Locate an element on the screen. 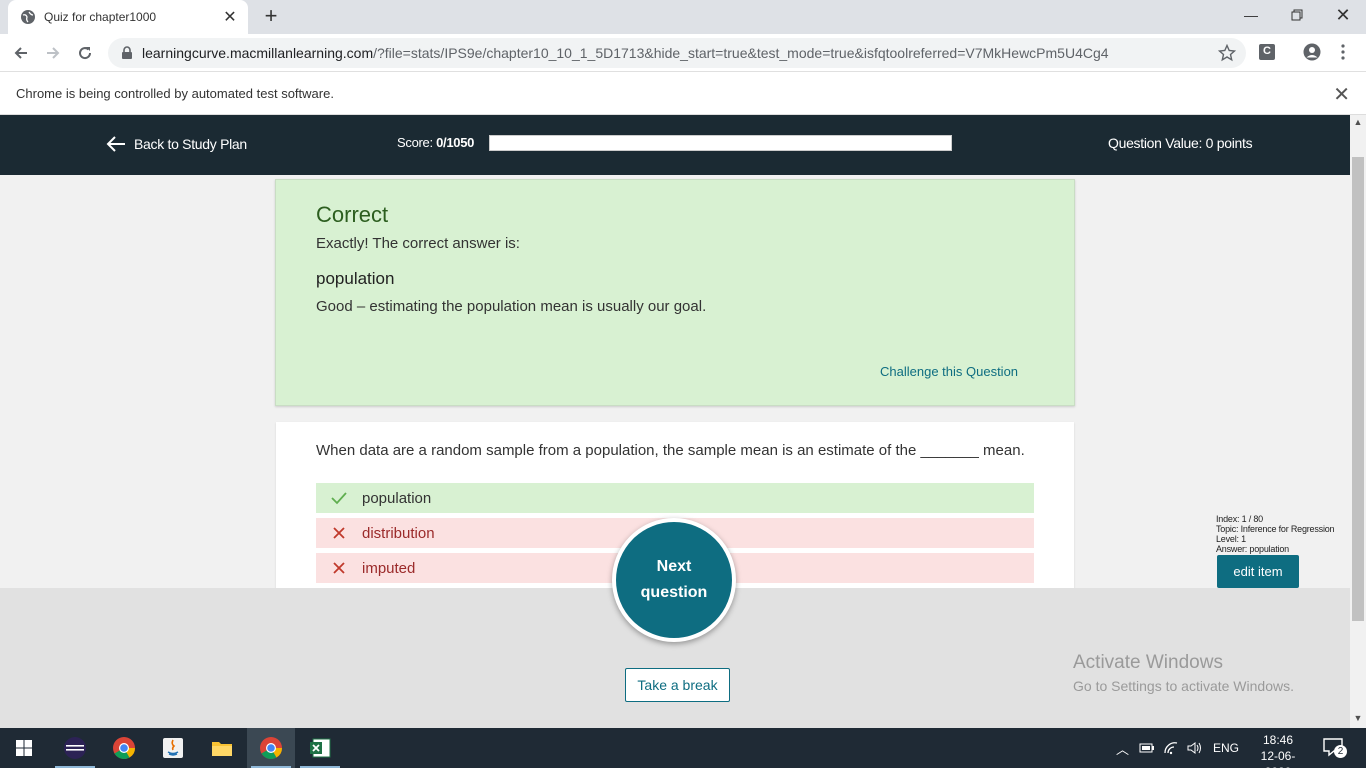 This screenshot has height=768, width=1366. scrollbar-thumb is located at coordinates (1358, 389).